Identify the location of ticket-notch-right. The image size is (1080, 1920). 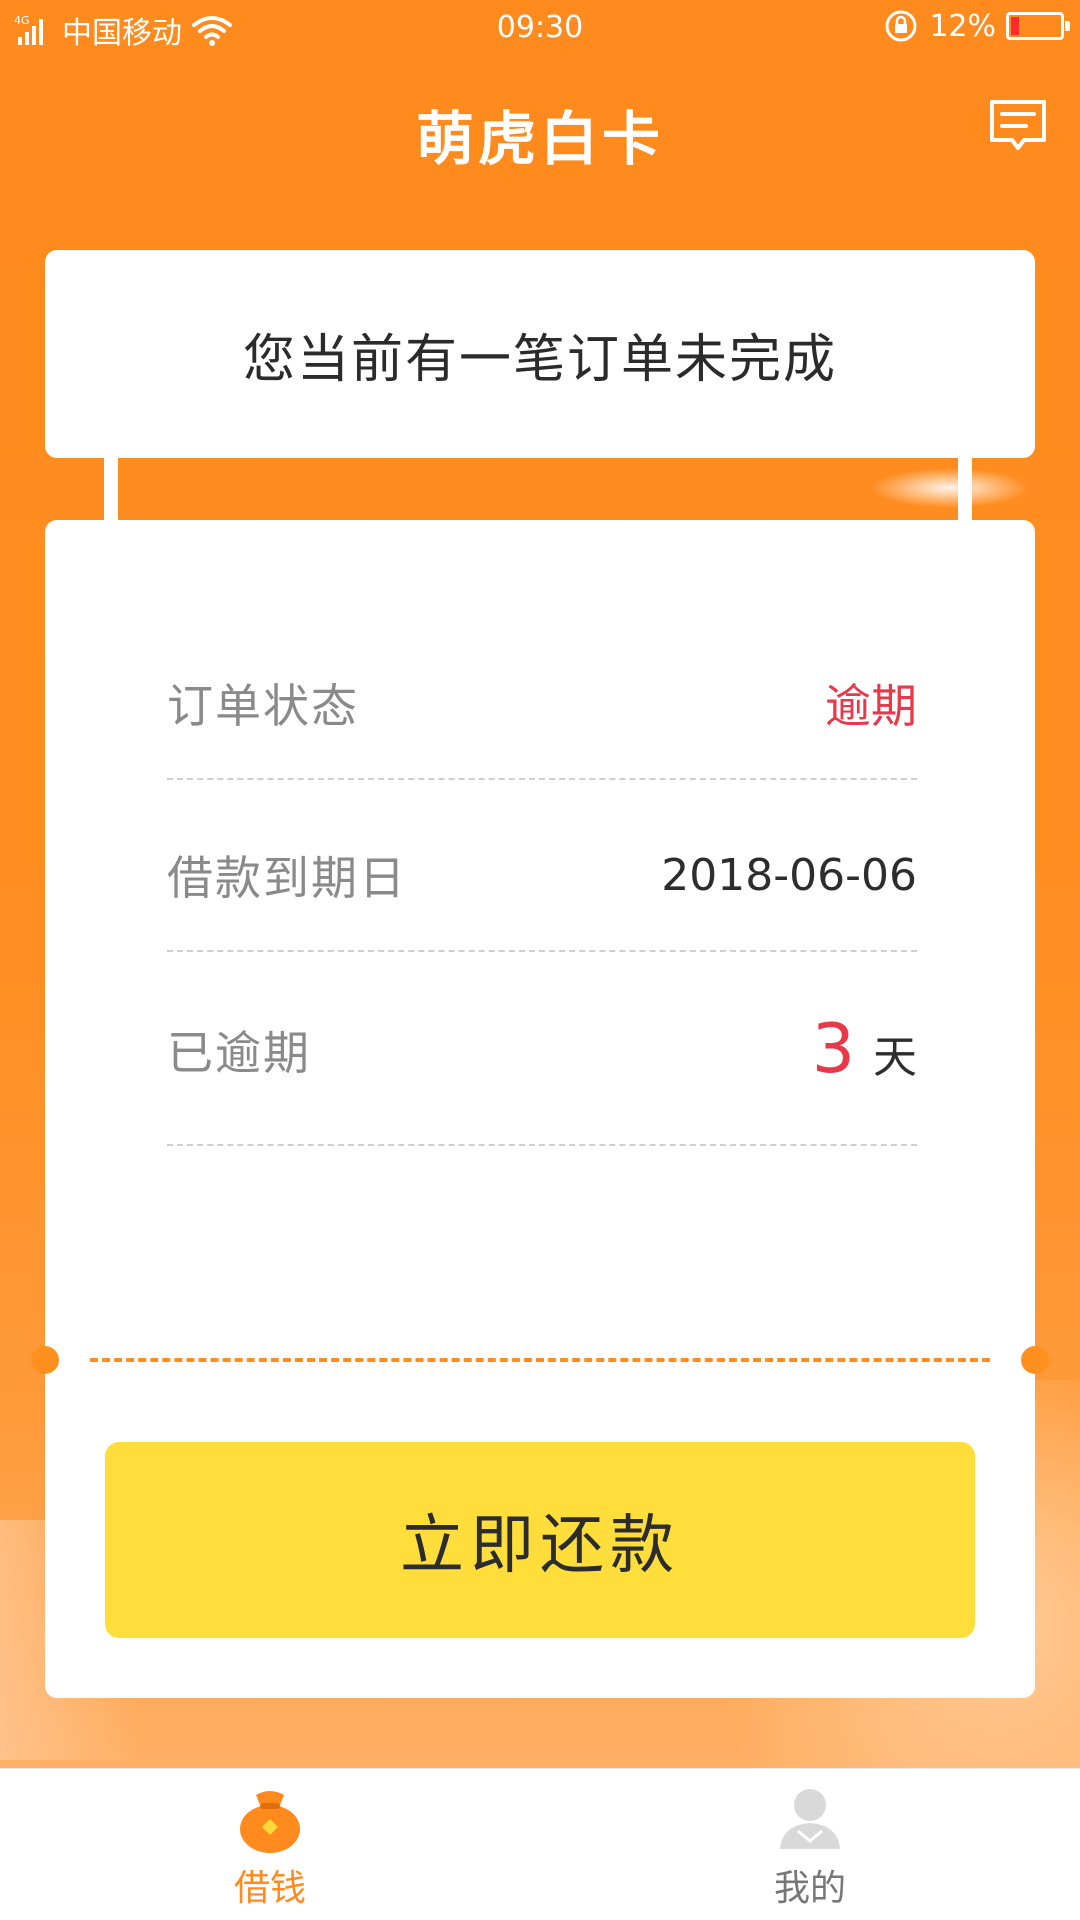
(1035, 1360).